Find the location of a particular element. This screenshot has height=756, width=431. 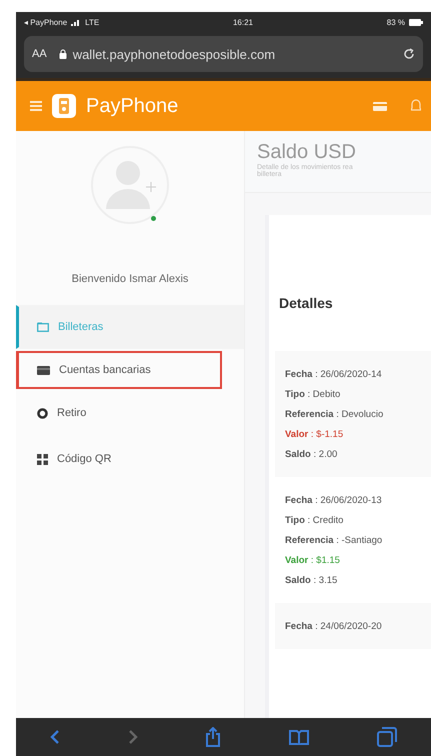

address-bar: AA wallet.payphonetodoesposible.com is located at coordinates (223, 54).